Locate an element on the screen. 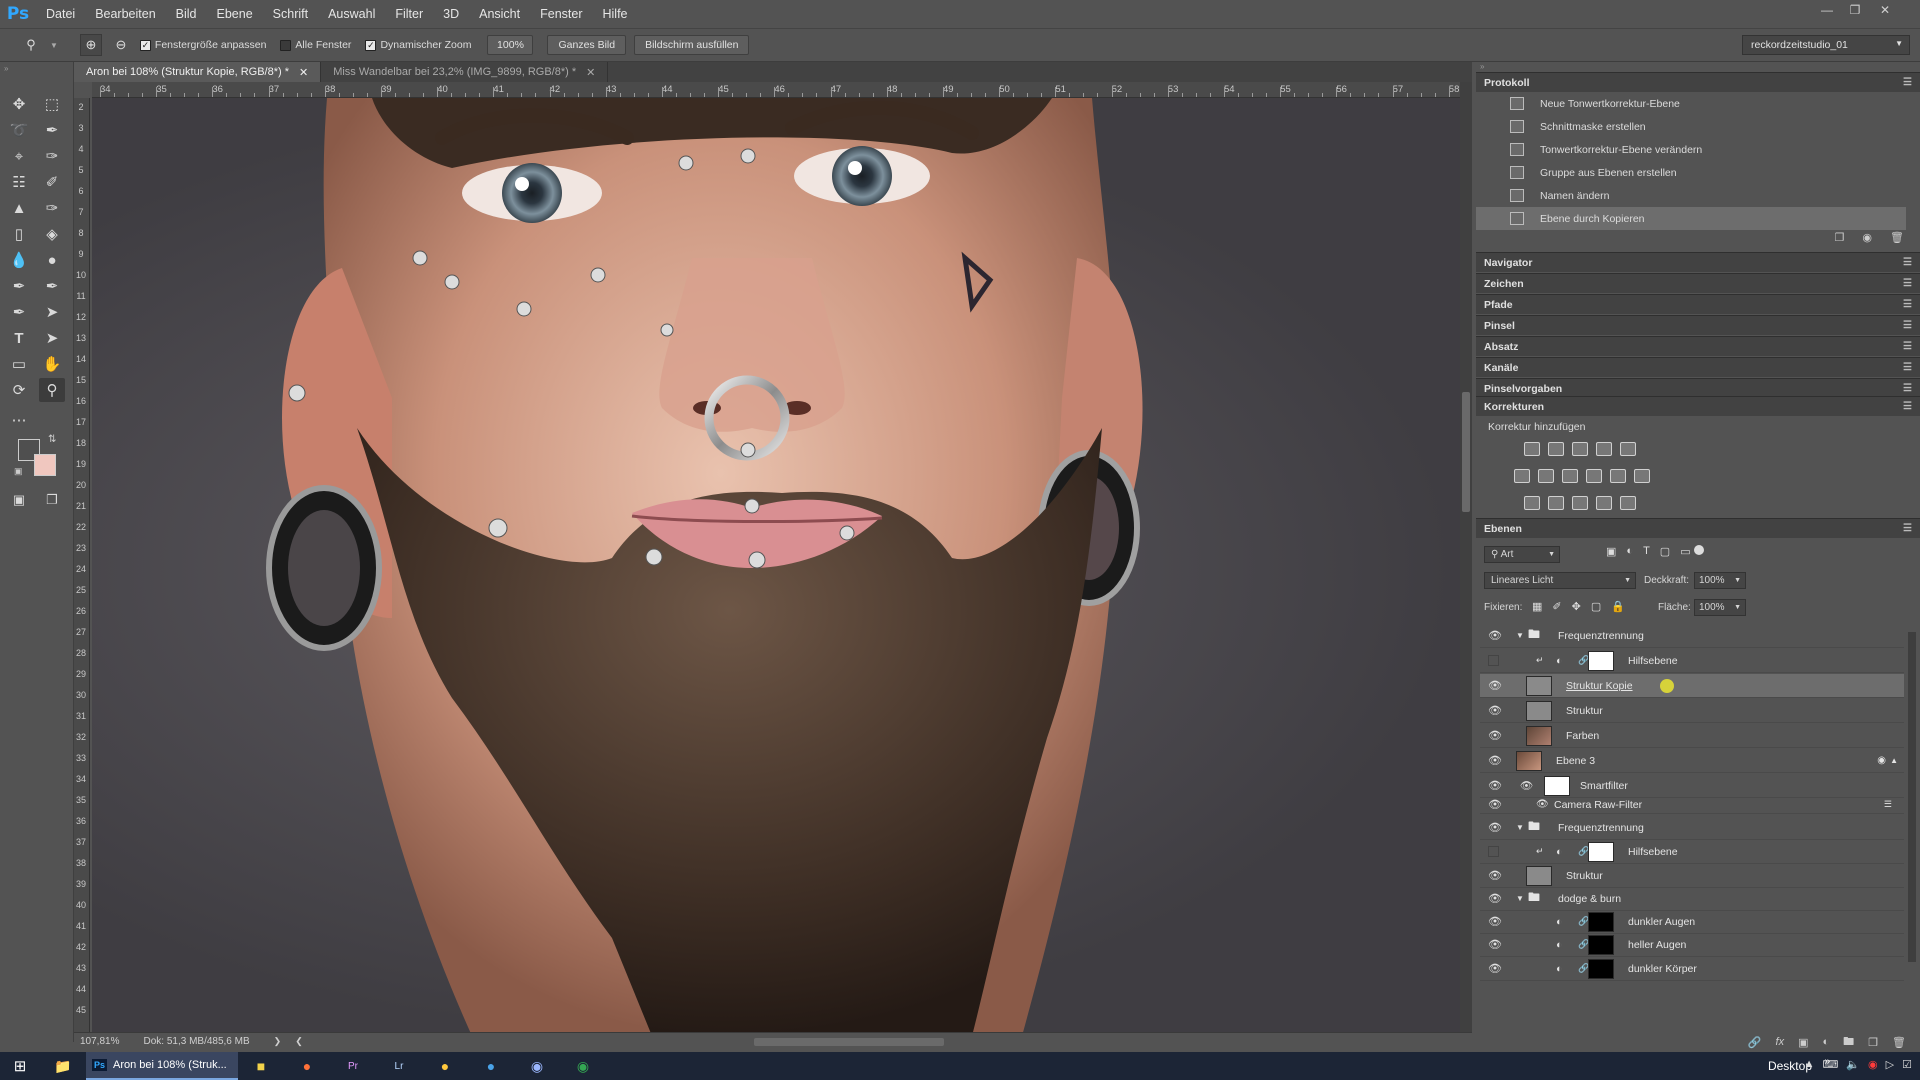 The width and height of the screenshot is (1920, 1080). clone-stamp-tool-icon: ▲ is located at coordinates (19, 208).